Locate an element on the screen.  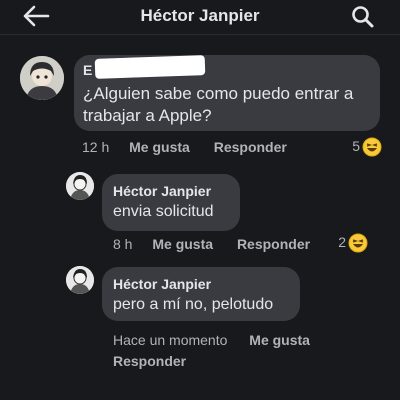
comment-text-line: trabajar a Apple? is located at coordinates (147, 115).